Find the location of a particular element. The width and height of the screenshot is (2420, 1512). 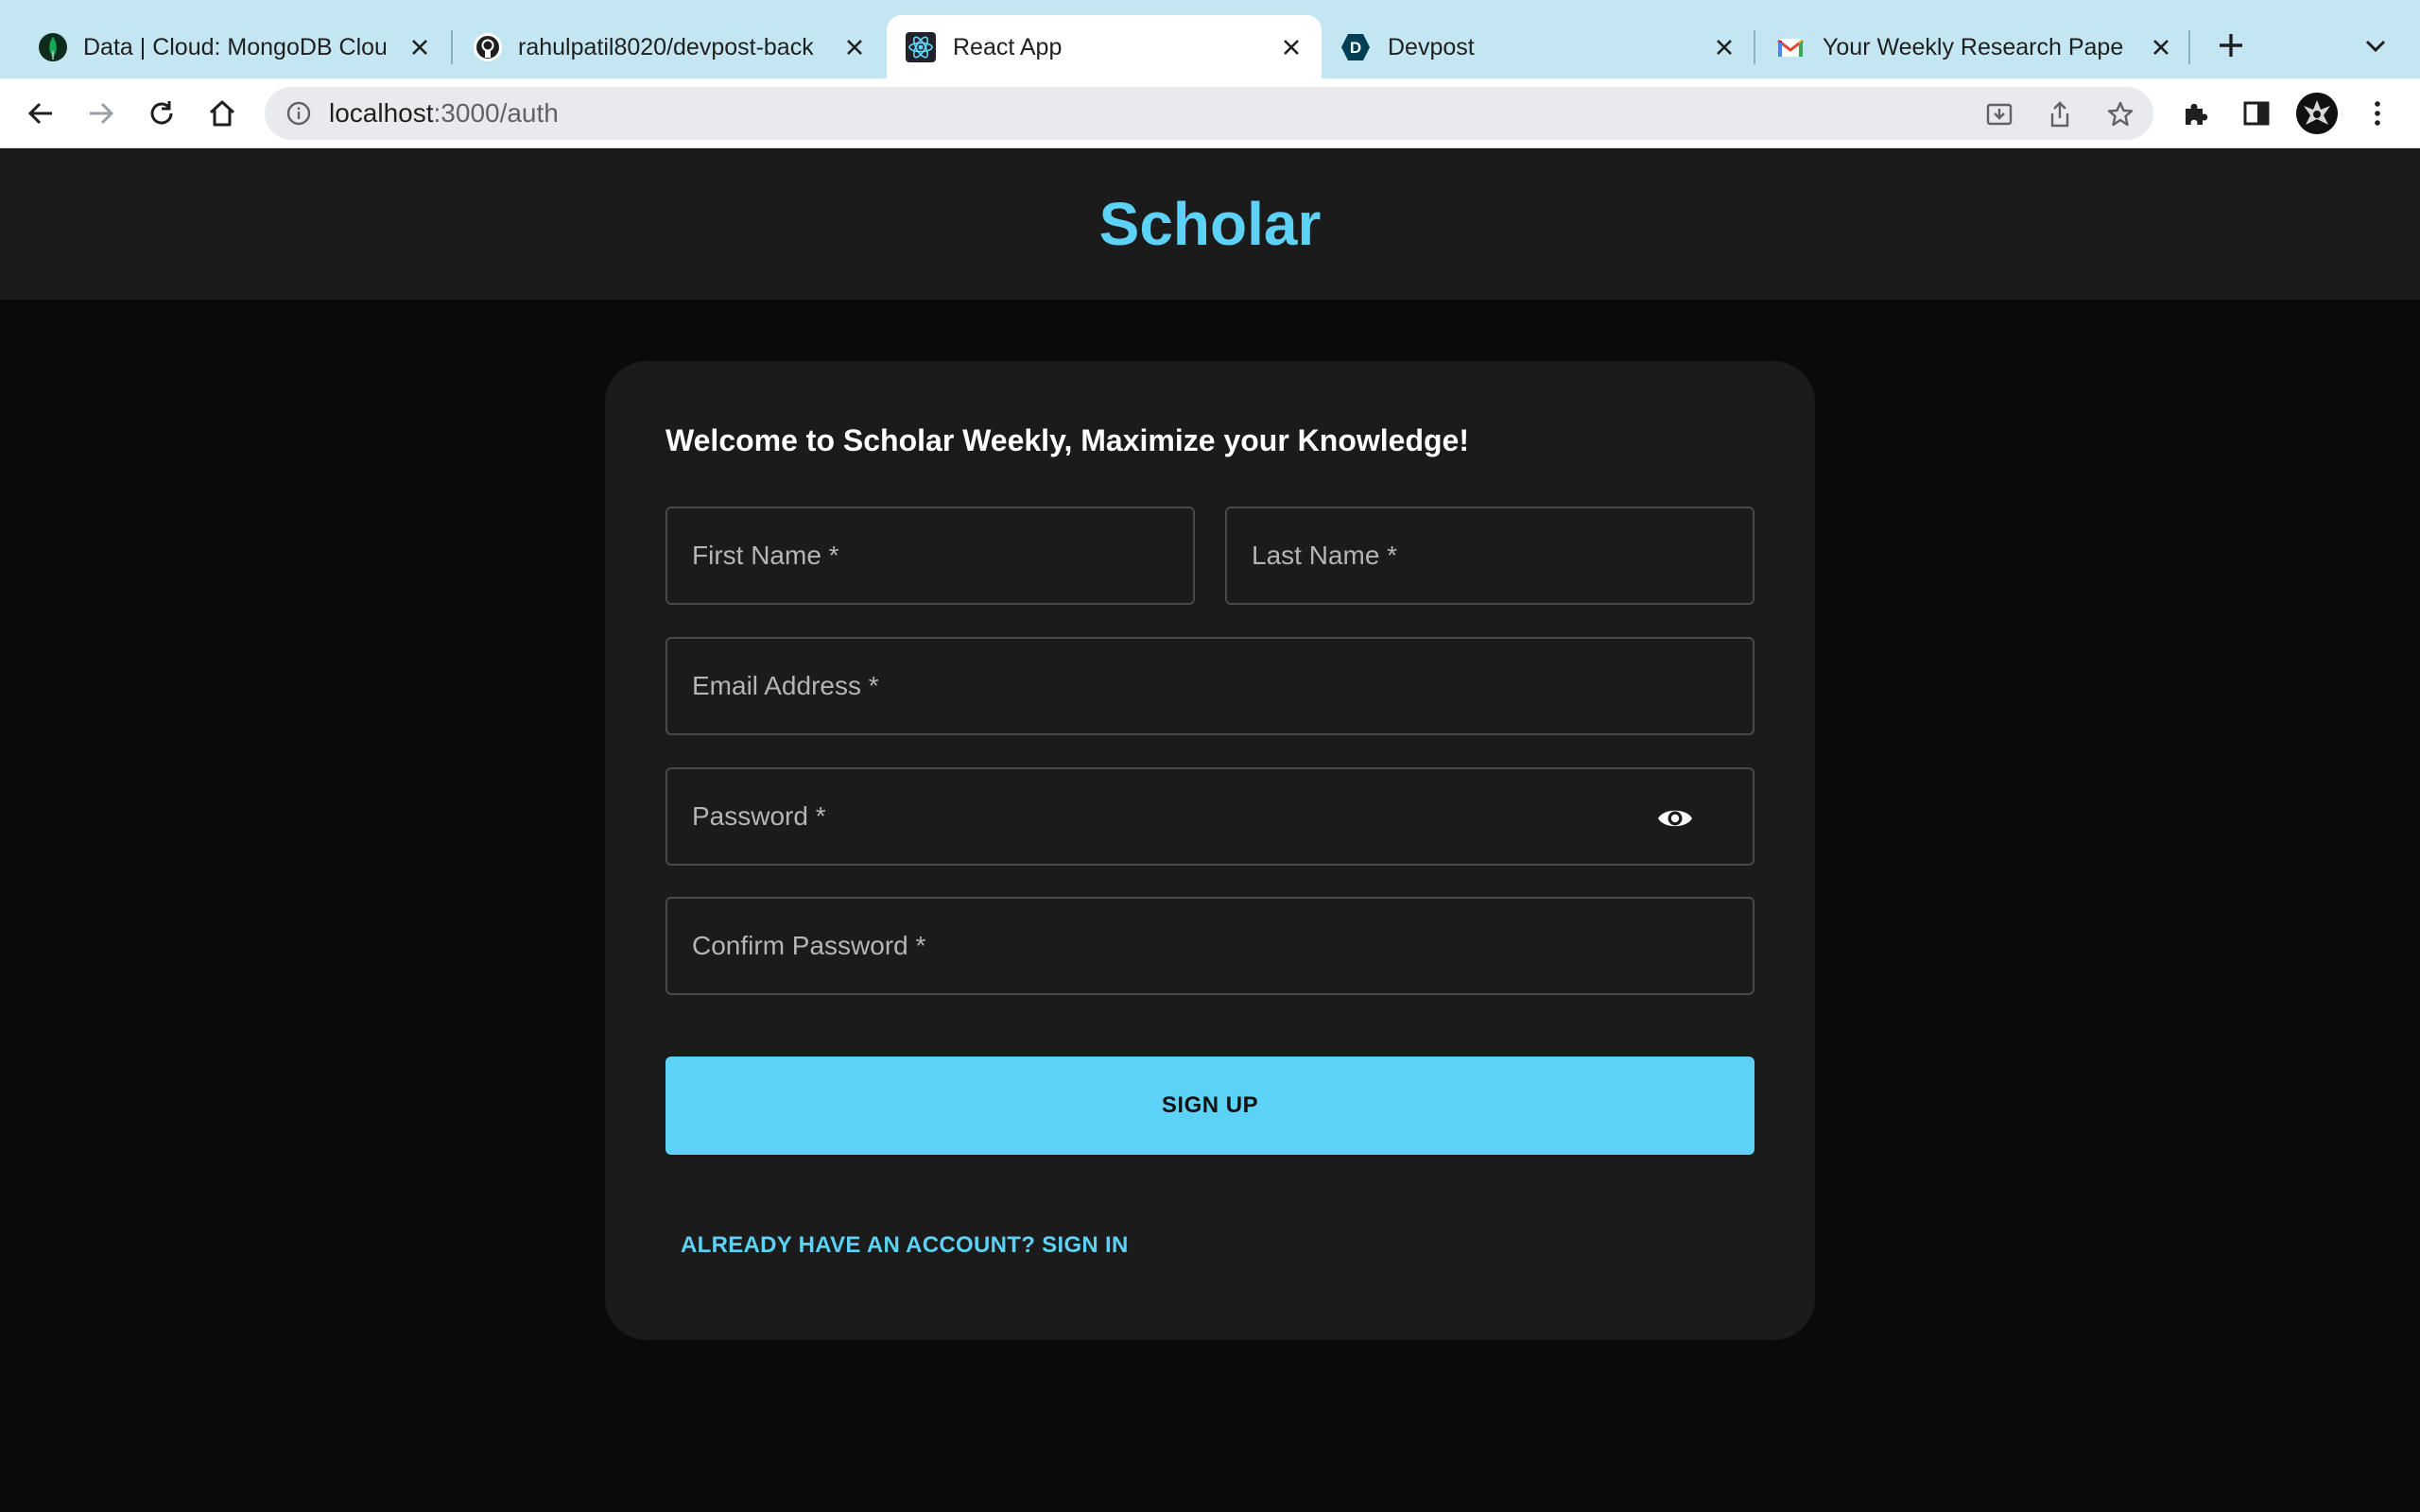

app-header: Scholar is located at coordinates (1210, 224).